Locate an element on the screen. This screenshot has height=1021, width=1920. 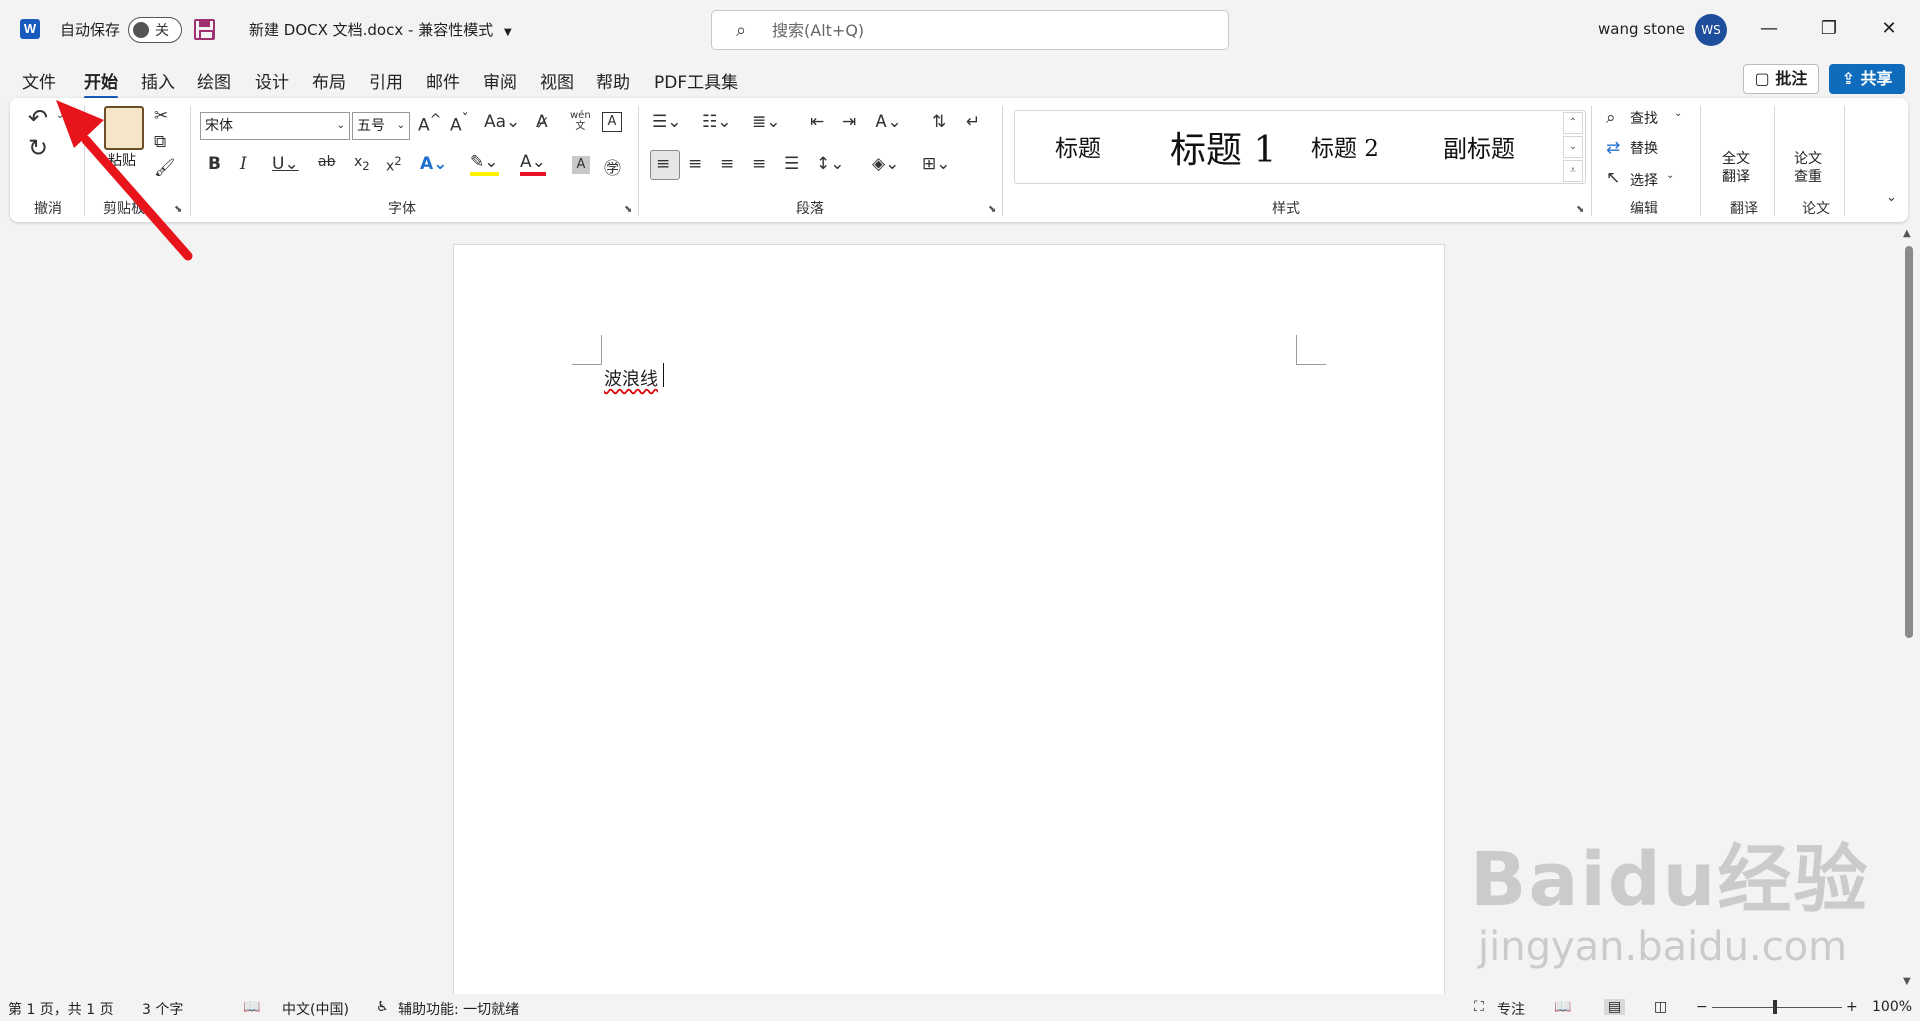
tab-pdf-tools: PDF工具集 is located at coordinates (696, 80).